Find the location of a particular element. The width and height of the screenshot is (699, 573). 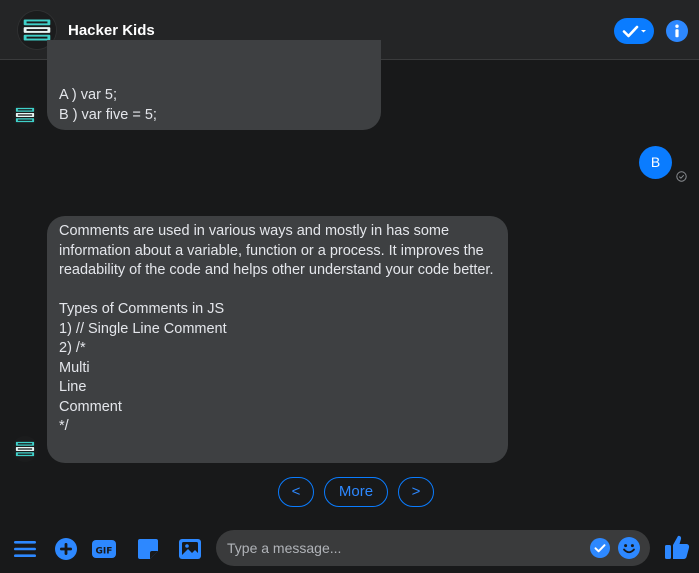

user-message-bubble: B is located at coordinates (655, 162).